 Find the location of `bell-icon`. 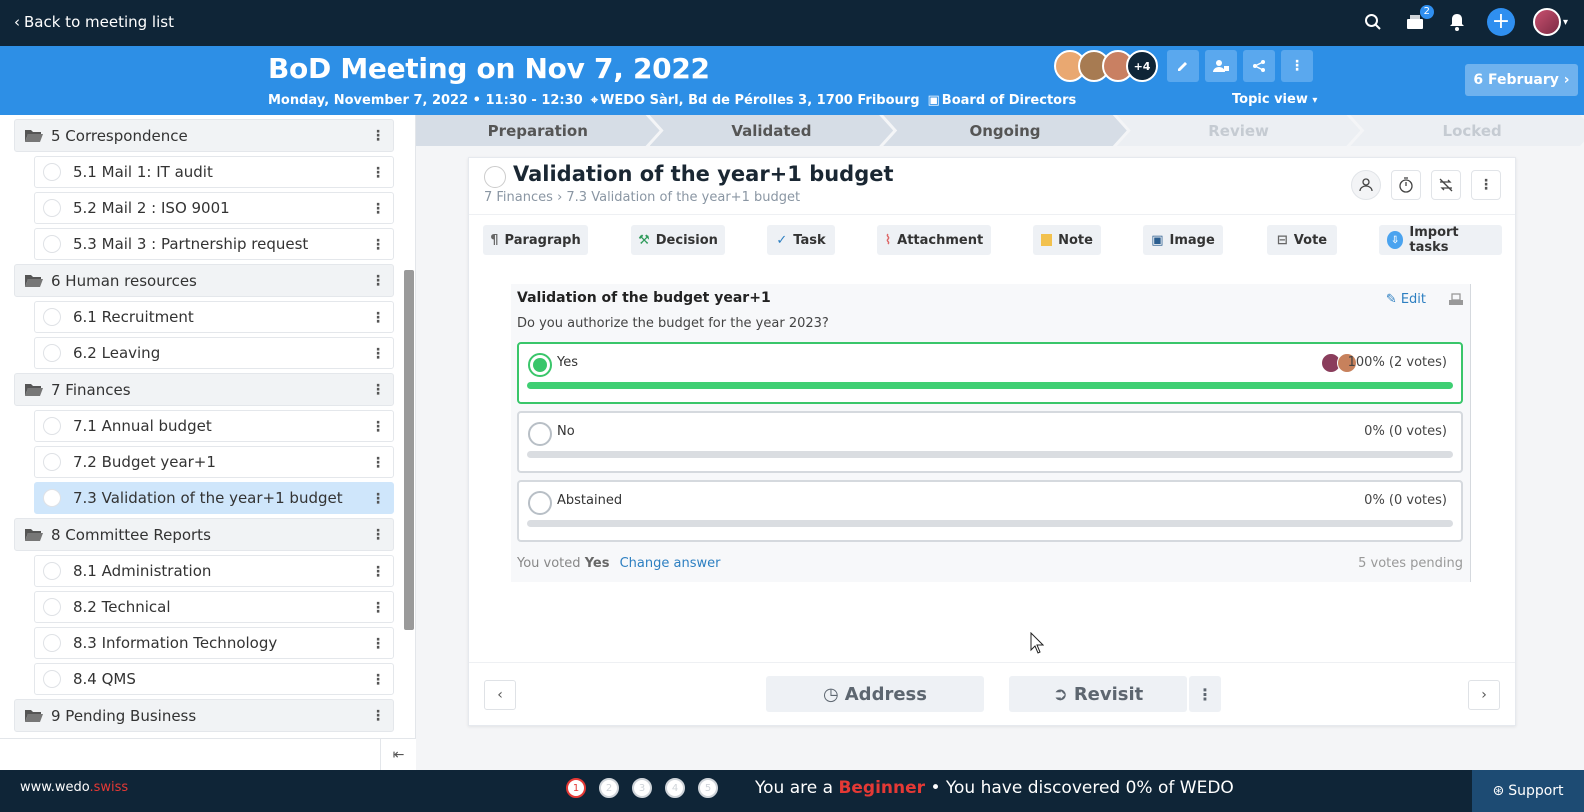

bell-icon is located at coordinates (1457, 22).